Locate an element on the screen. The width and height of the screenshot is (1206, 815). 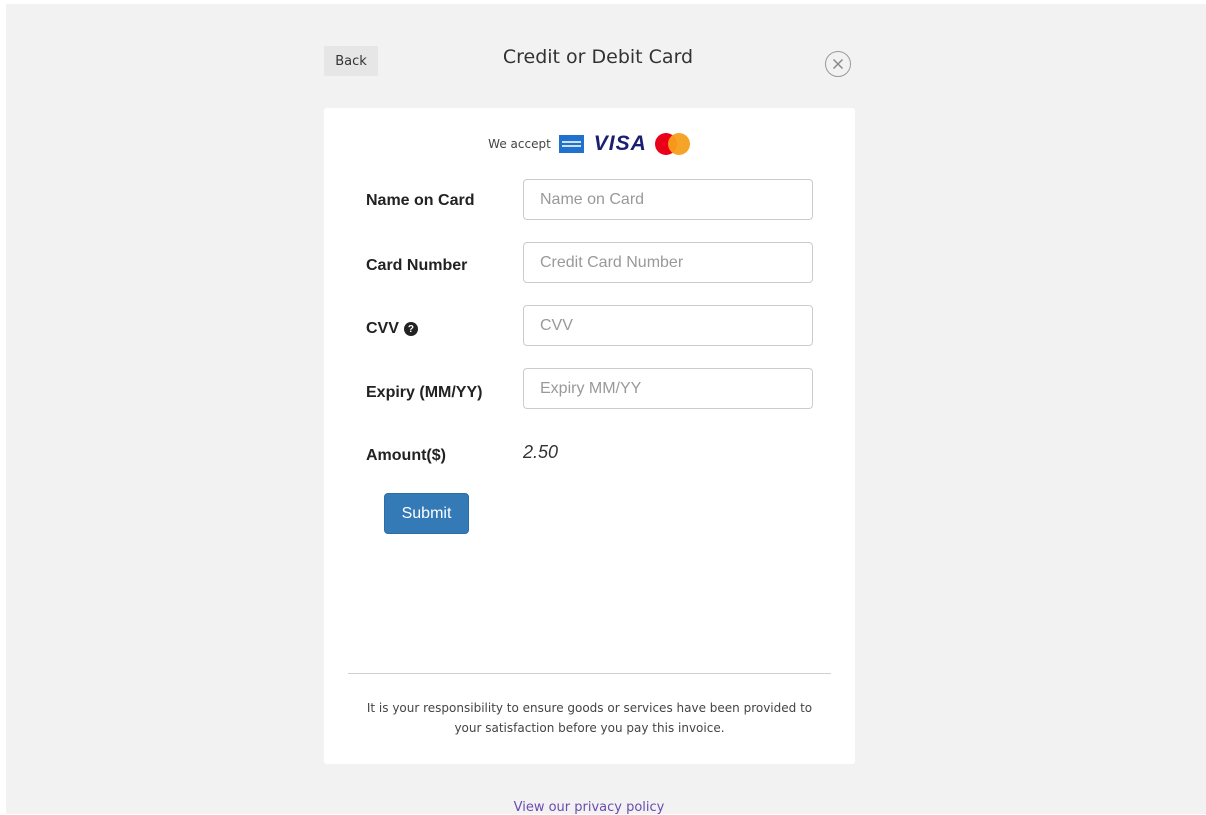
expiry-row: Expiry (MM/YY) is located at coordinates (589, 388).